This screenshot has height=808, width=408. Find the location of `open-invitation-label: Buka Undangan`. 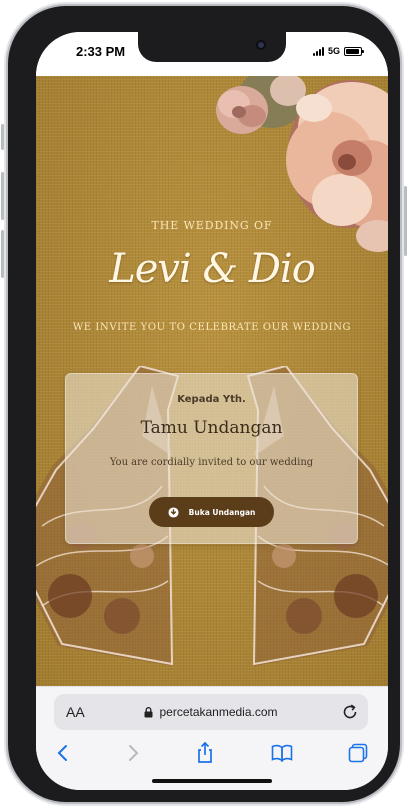

open-invitation-label: Buka Undangan is located at coordinates (222, 512).